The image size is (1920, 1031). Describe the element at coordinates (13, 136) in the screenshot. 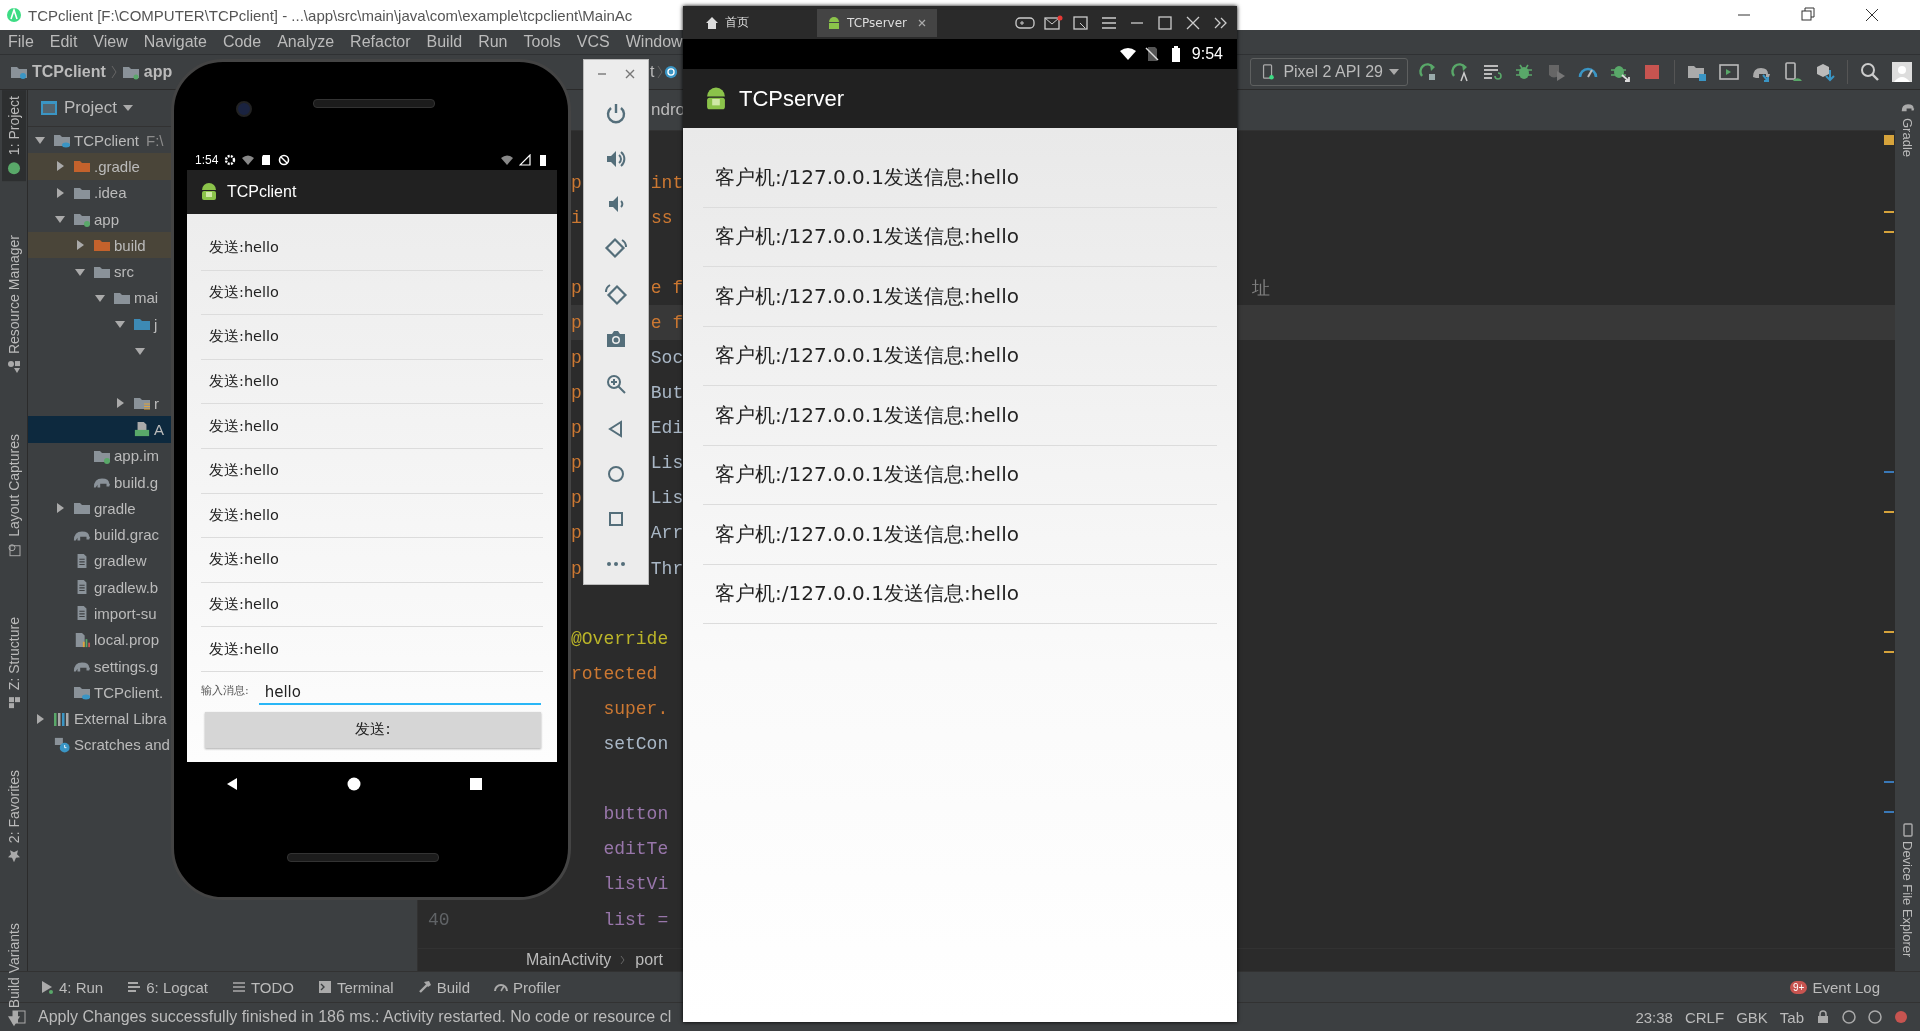

I see `tool-window-tab: 1: Project` at that location.